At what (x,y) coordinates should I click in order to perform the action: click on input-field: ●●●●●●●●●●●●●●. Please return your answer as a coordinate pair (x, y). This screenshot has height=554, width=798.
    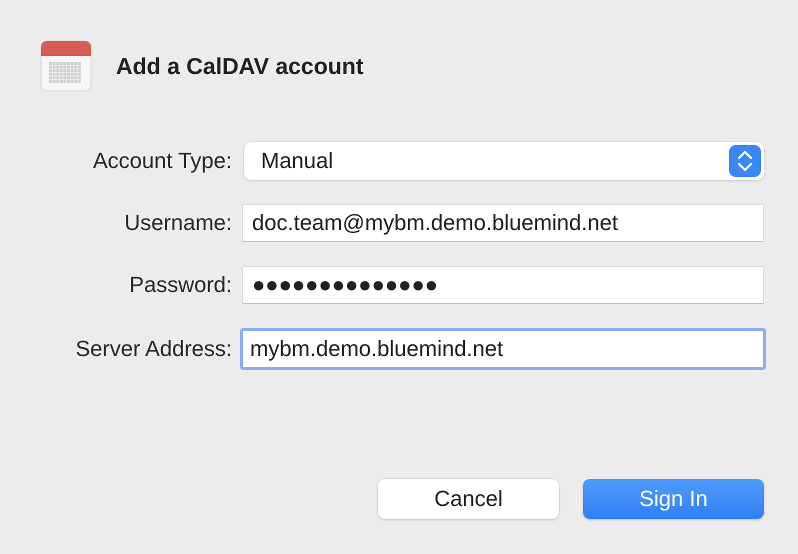
    Looking at the image, I should click on (503, 285).